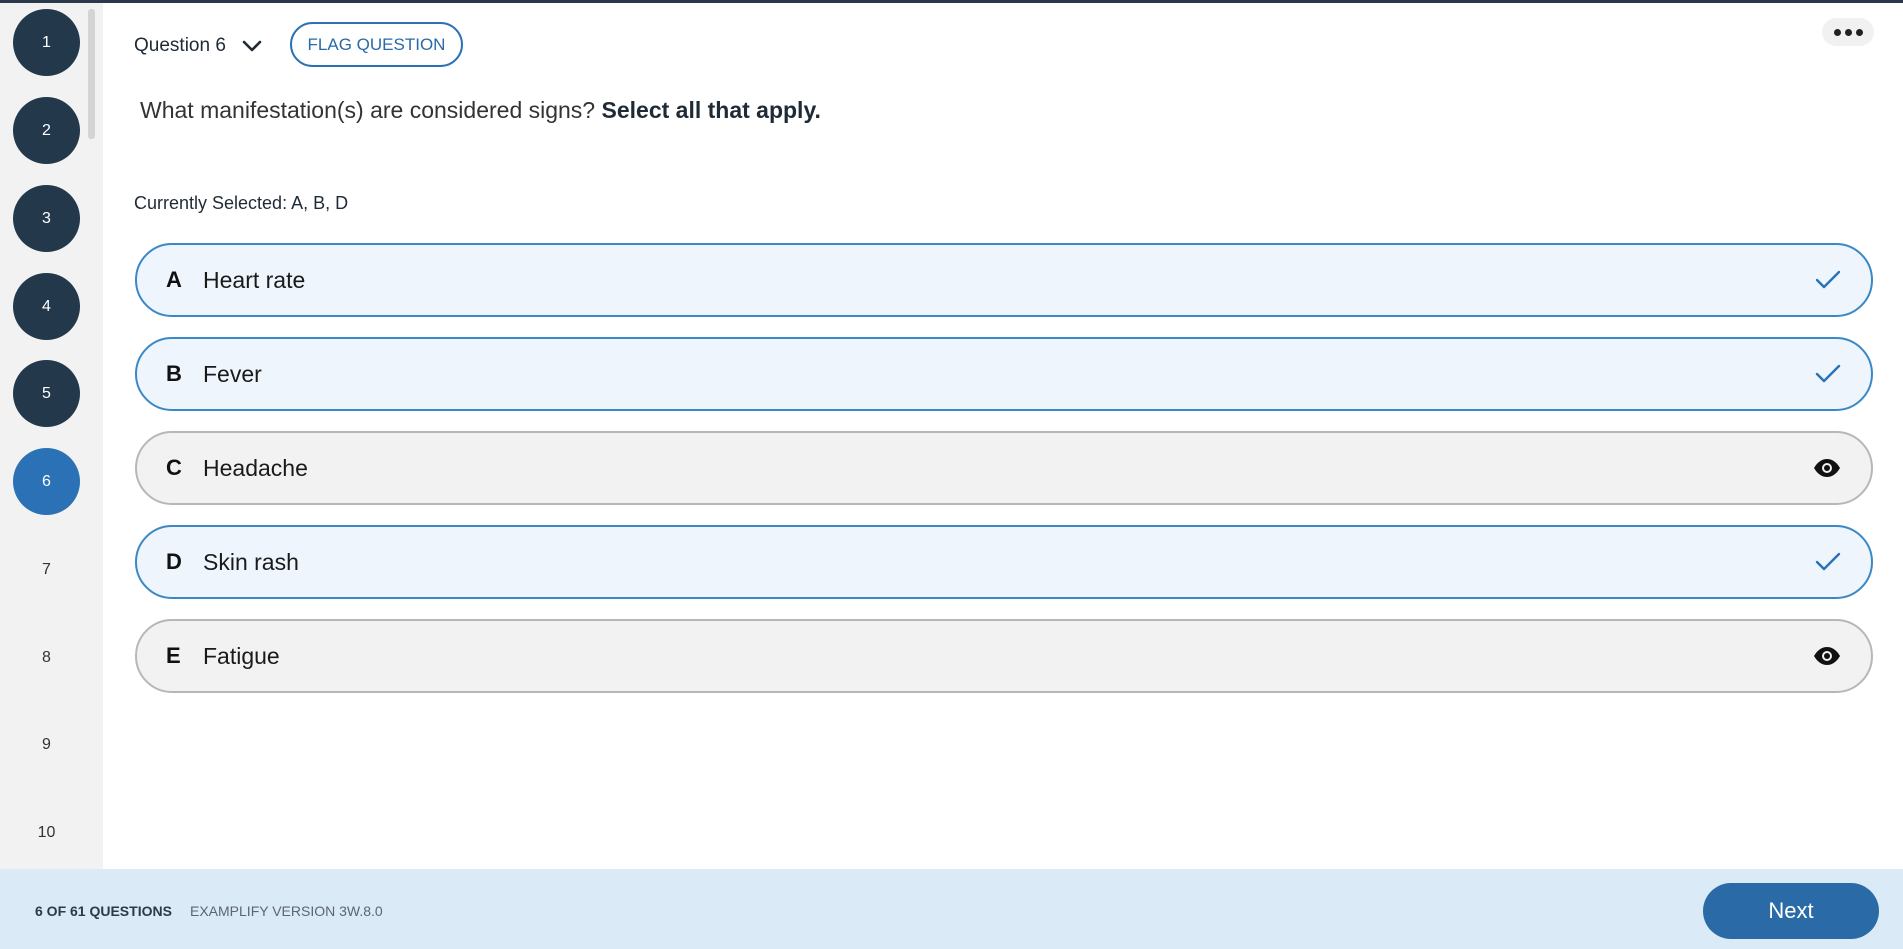 Image resolution: width=1903 pixels, height=949 pixels. What do you see at coordinates (91, 74) in the screenshot?
I see `sidebar-scrollbar` at bounding box center [91, 74].